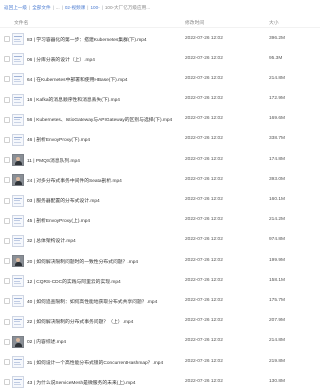  What do you see at coordinates (102, 39) in the screenshot?
I see `file-name: 83 | 学习容器化的第一步：搭建Kubernetes集群(下).mp4` at bounding box center [102, 39].